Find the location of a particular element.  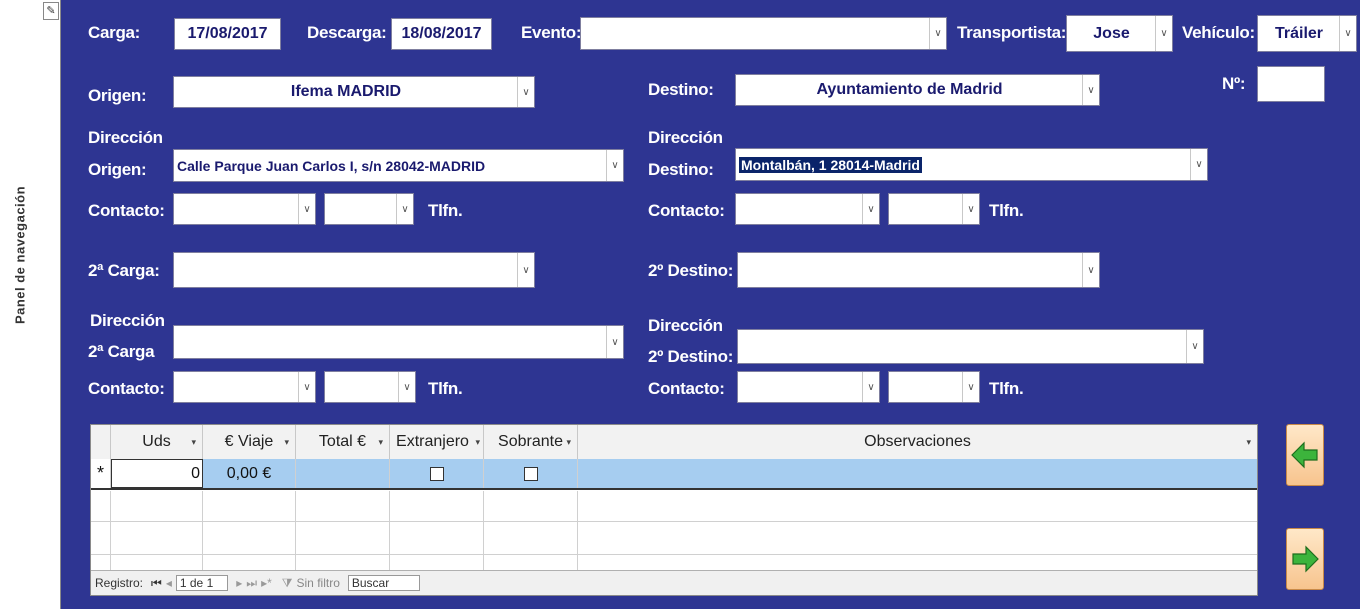

next-record-button is located at coordinates (1305, 559).